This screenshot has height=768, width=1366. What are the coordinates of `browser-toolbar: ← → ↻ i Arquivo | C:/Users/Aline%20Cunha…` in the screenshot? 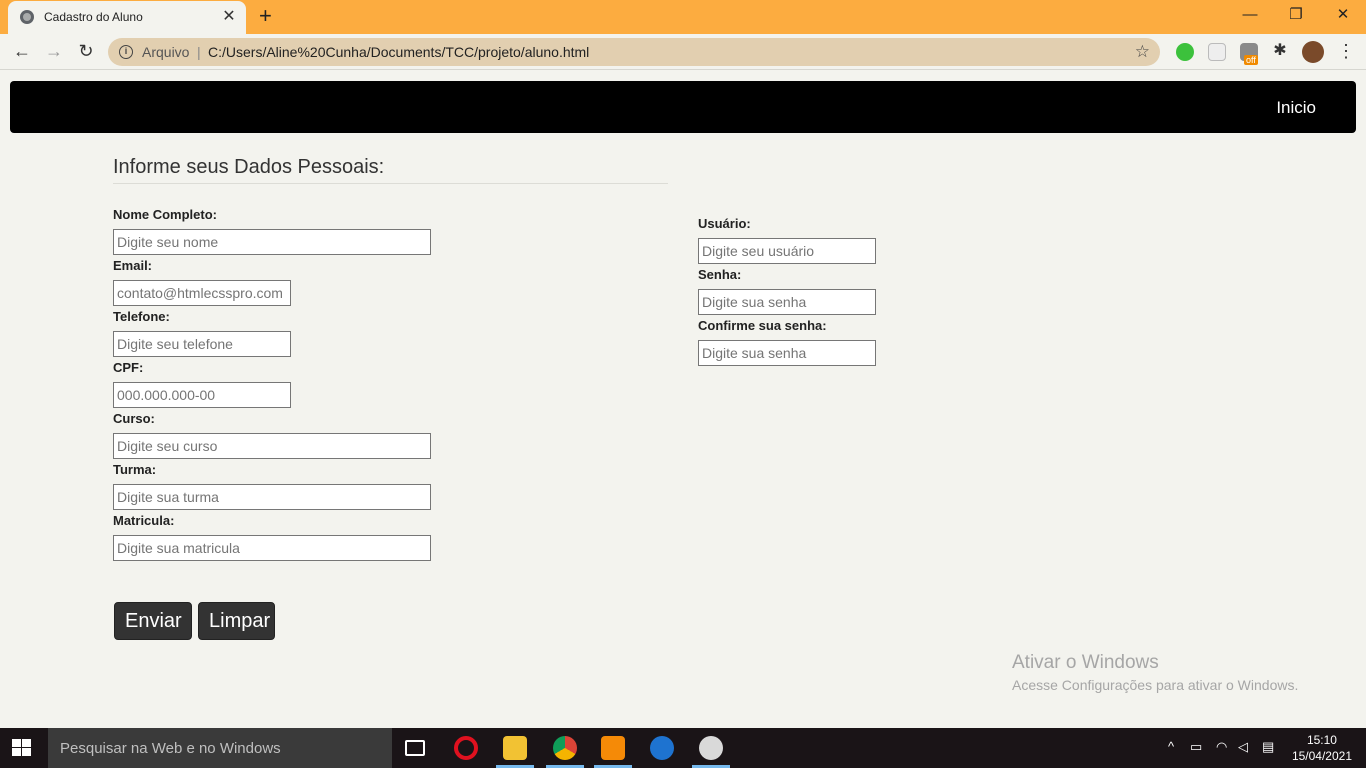 It's located at (683, 52).